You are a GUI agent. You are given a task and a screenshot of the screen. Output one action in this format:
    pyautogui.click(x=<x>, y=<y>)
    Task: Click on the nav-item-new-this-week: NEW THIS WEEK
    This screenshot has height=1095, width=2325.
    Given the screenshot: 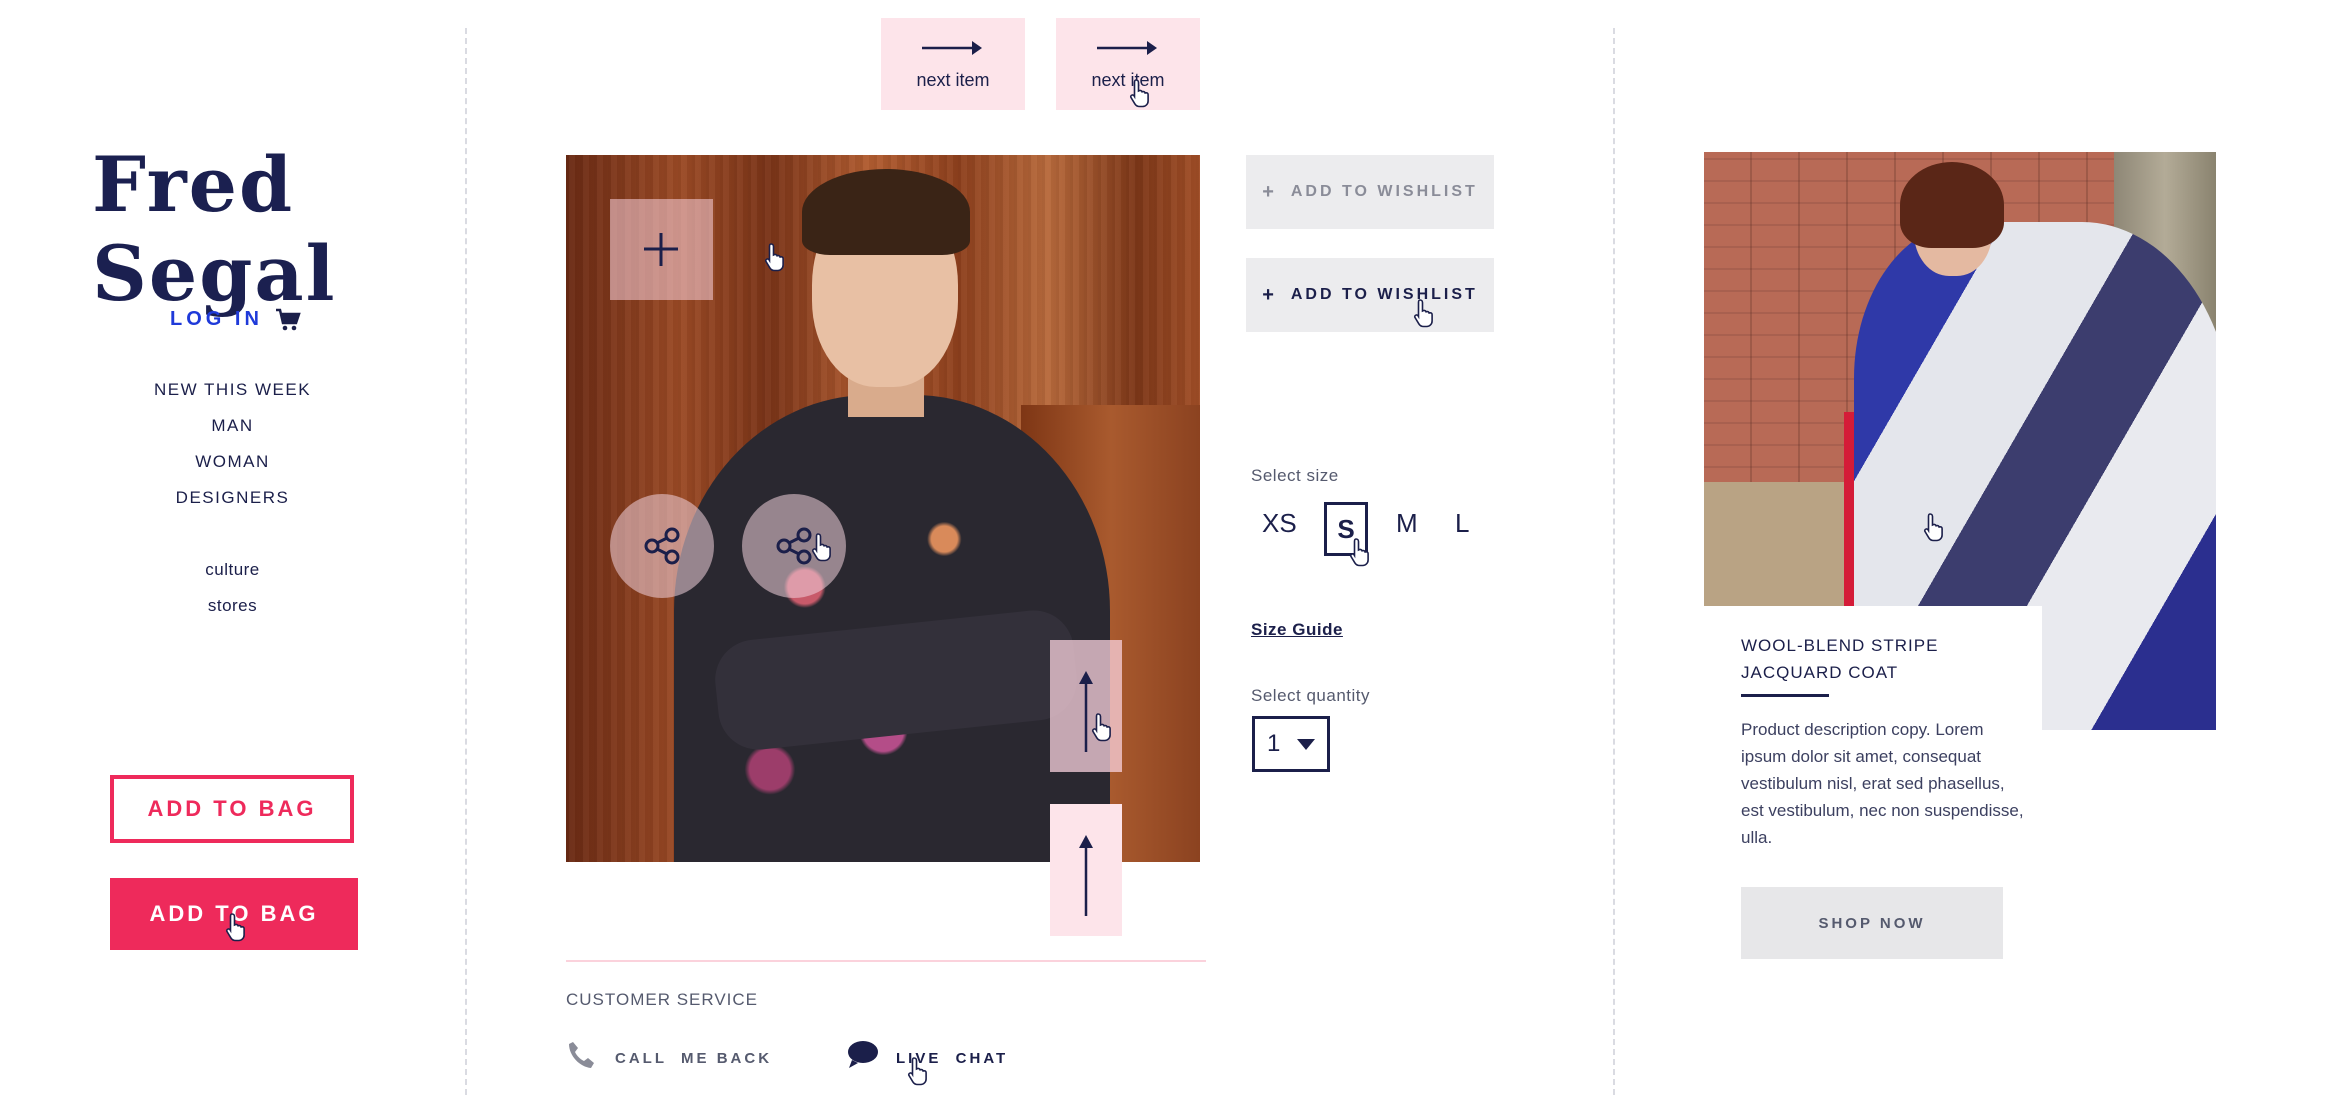 What is the action you would take?
    pyautogui.click(x=232, y=390)
    